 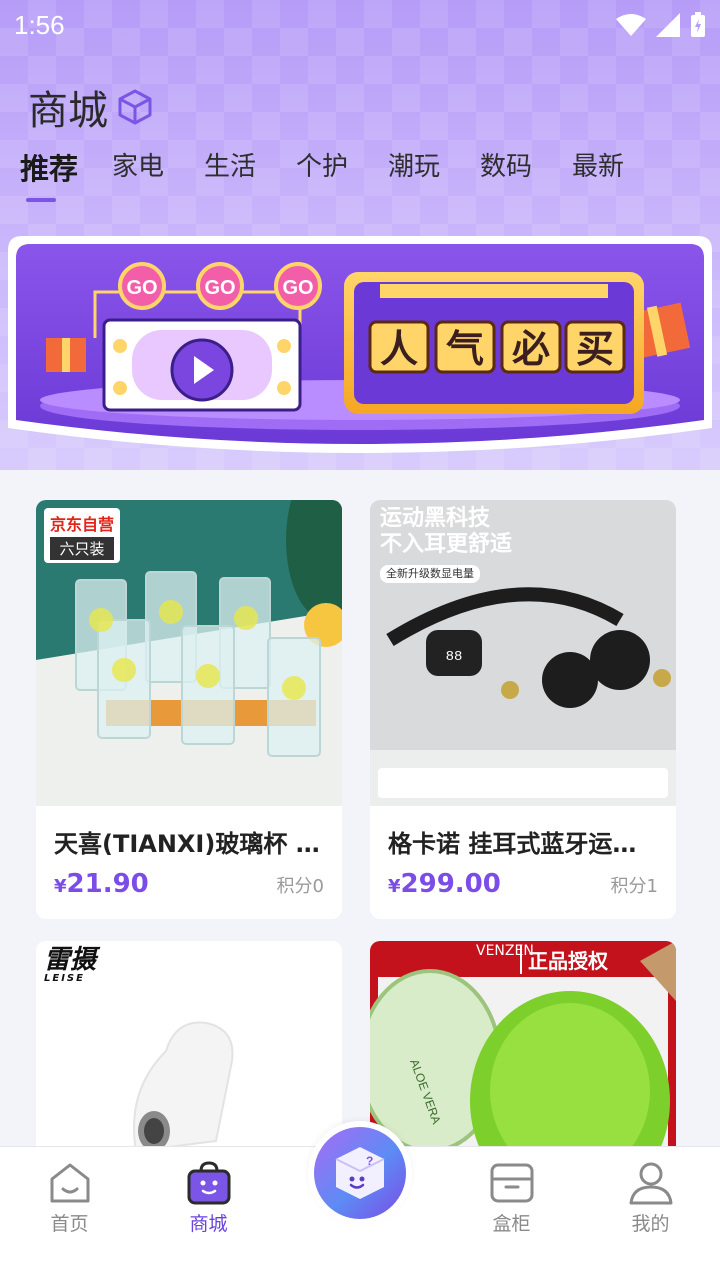 I want to click on battery-icon, so click(x=698, y=24).